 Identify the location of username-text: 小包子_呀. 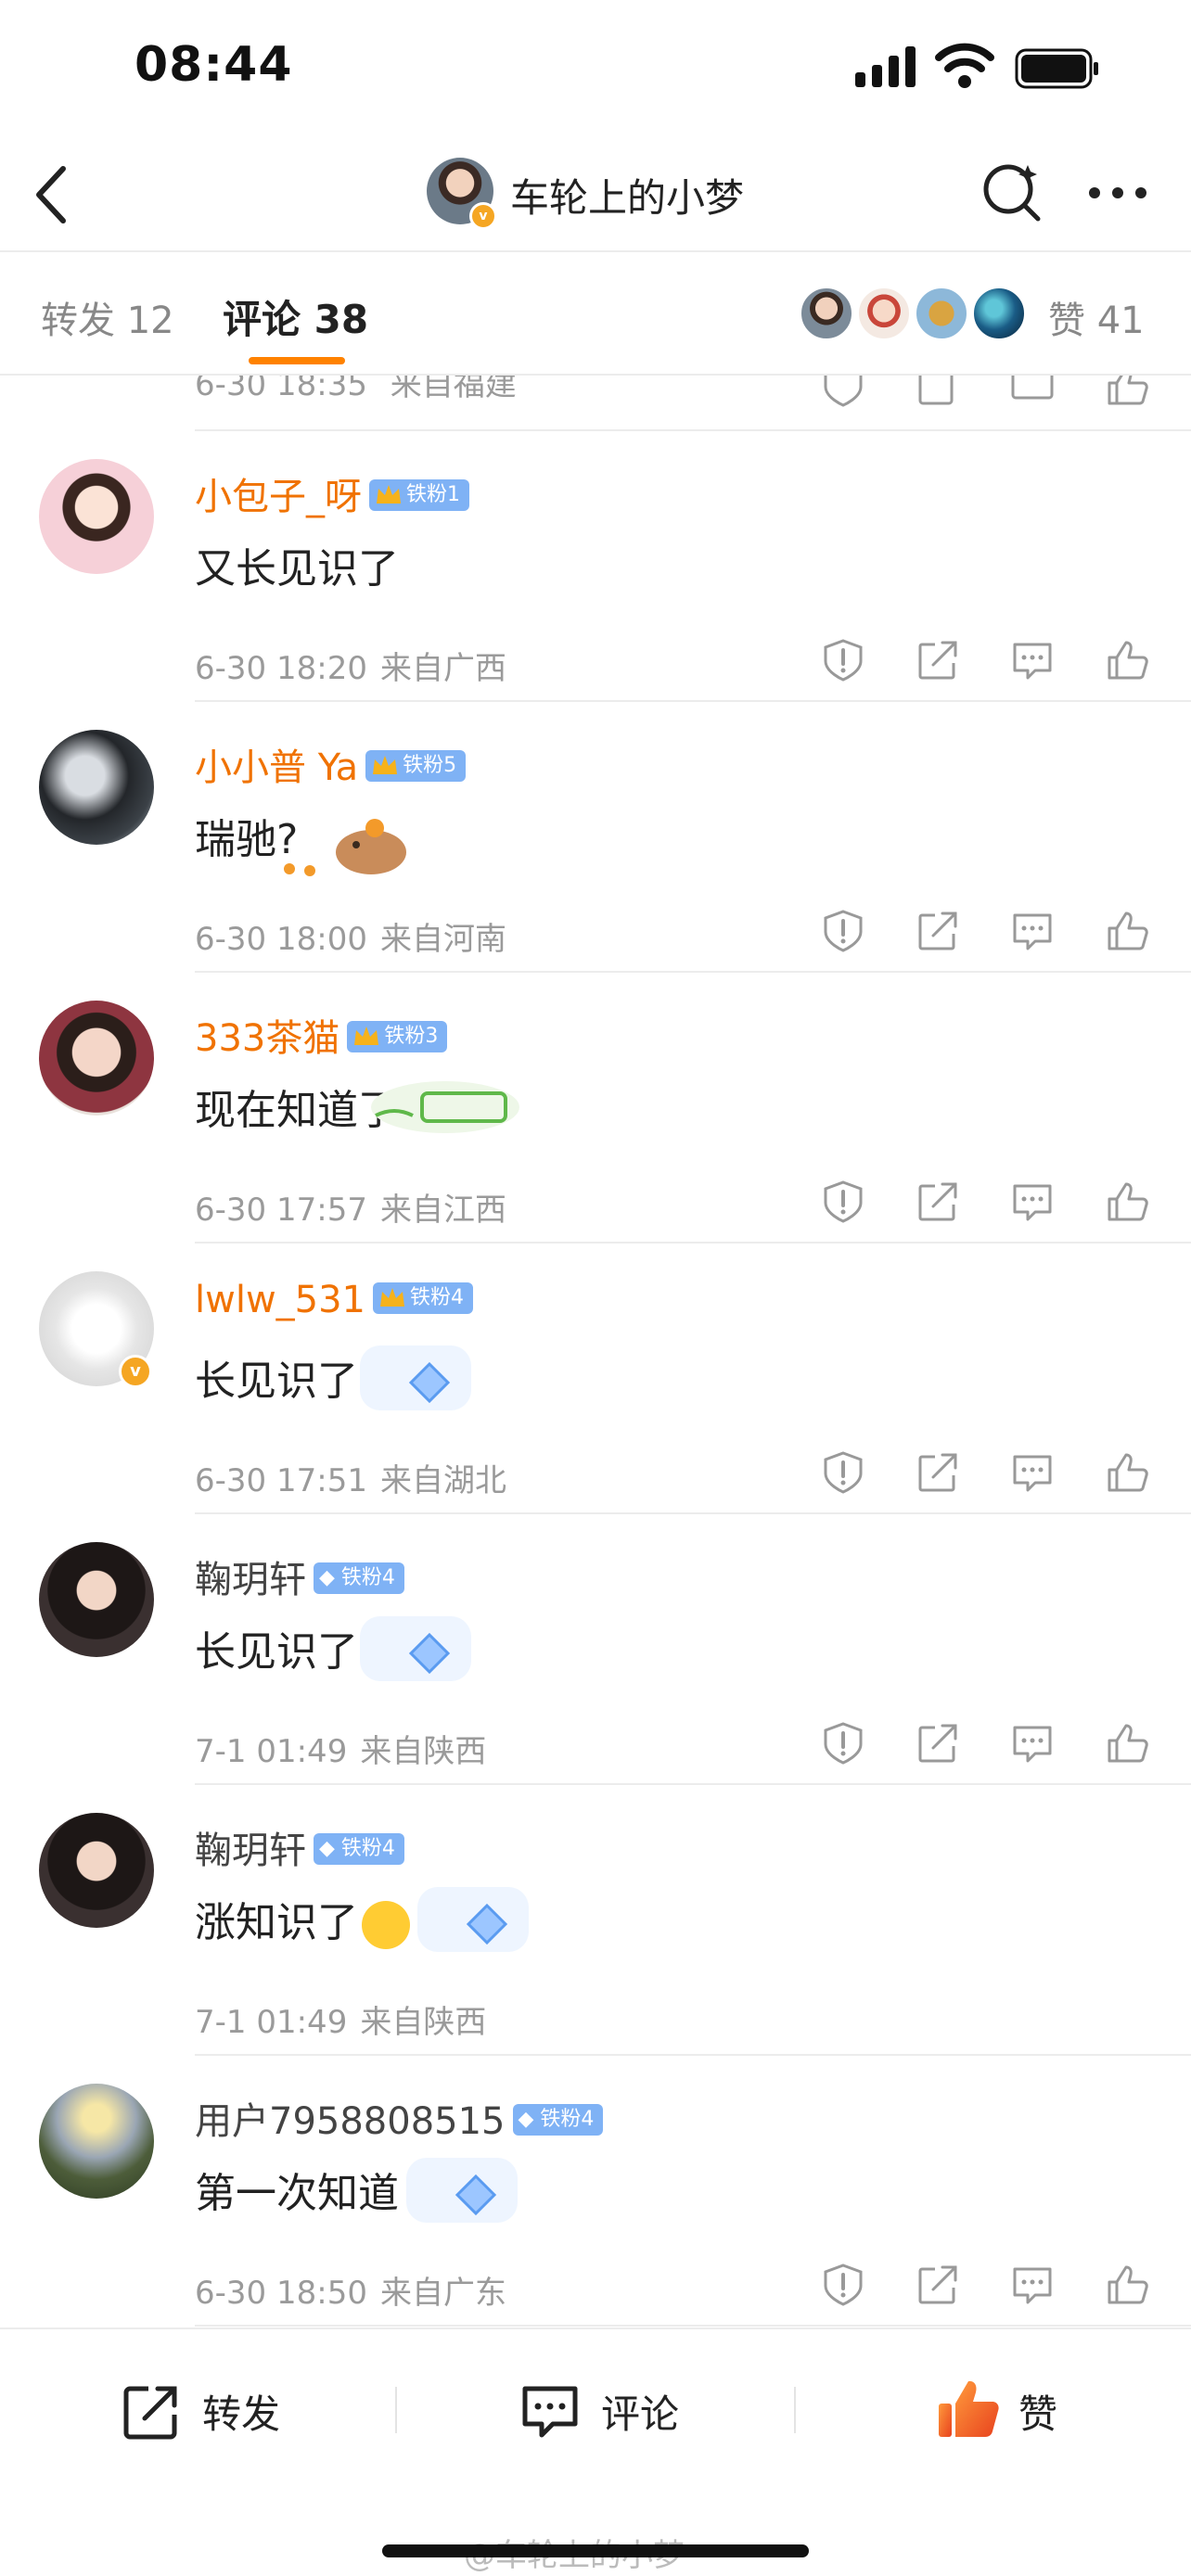
(278, 497).